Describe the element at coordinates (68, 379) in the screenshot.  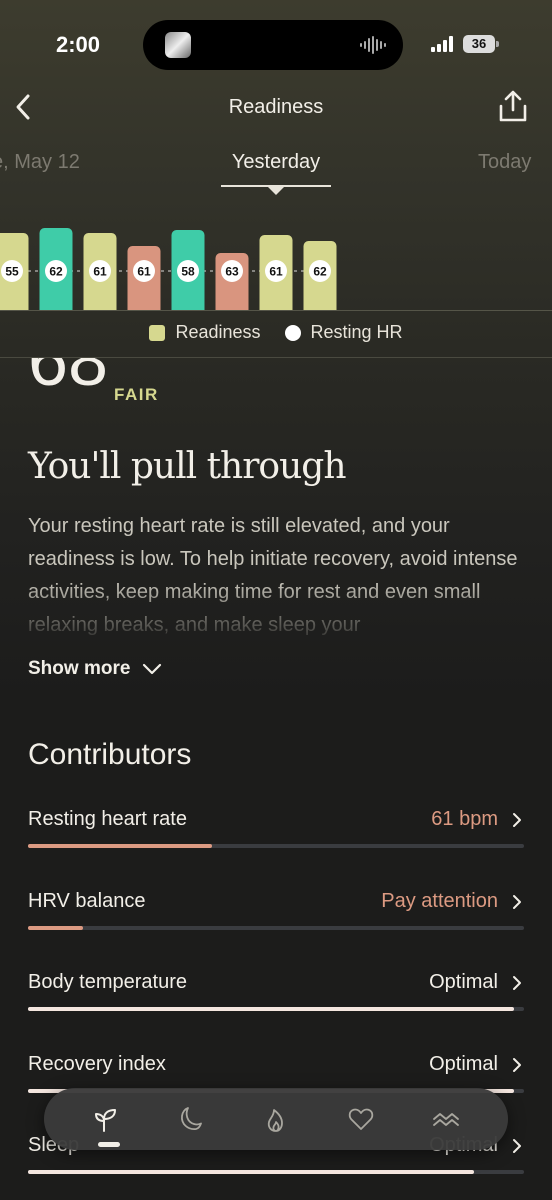
I see `readiness-score: 68` at that location.